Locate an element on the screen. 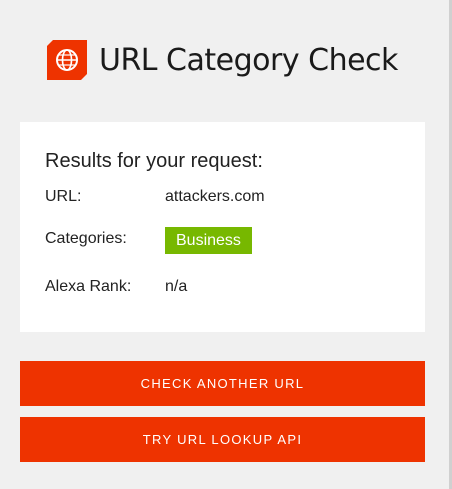 This screenshot has height=489, width=452. categories-label: Categories: is located at coordinates (86, 238).